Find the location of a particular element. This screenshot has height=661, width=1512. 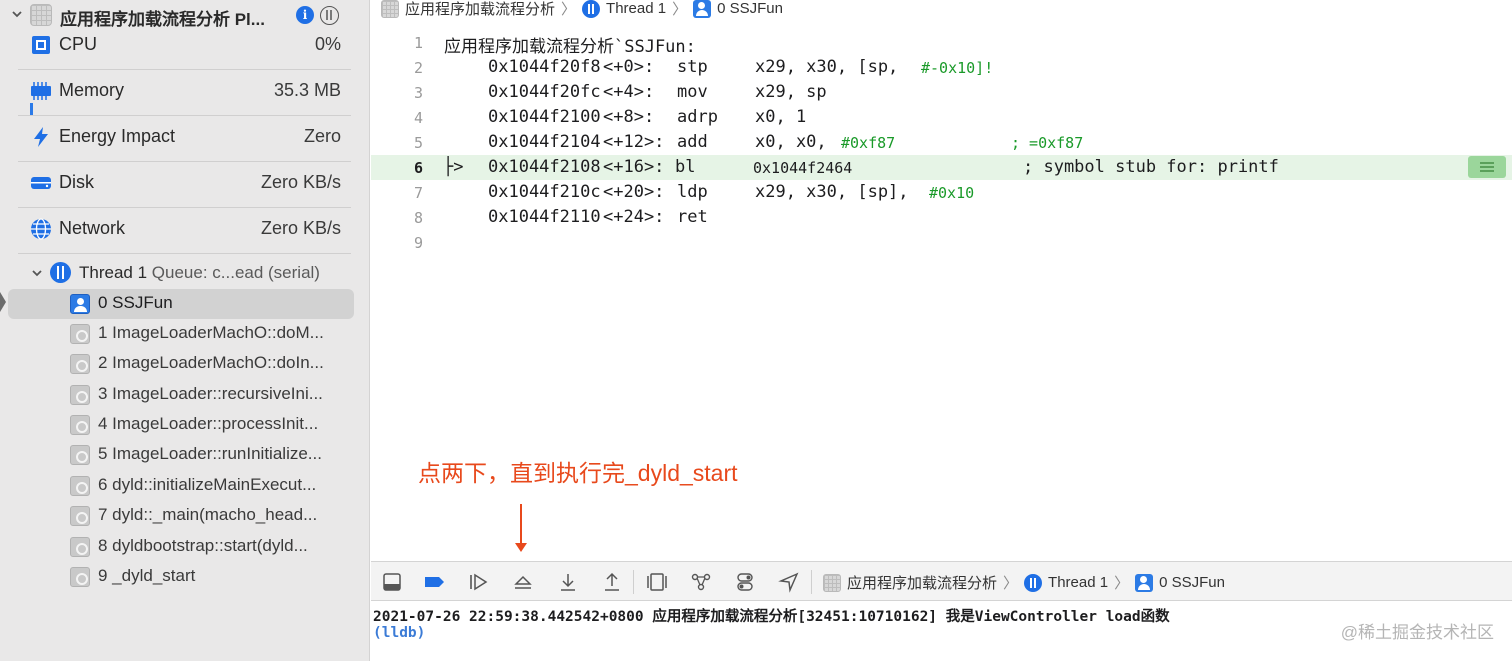

annotation-text: 点两下，直到执行完_dyld_start is located at coordinates (578, 473).